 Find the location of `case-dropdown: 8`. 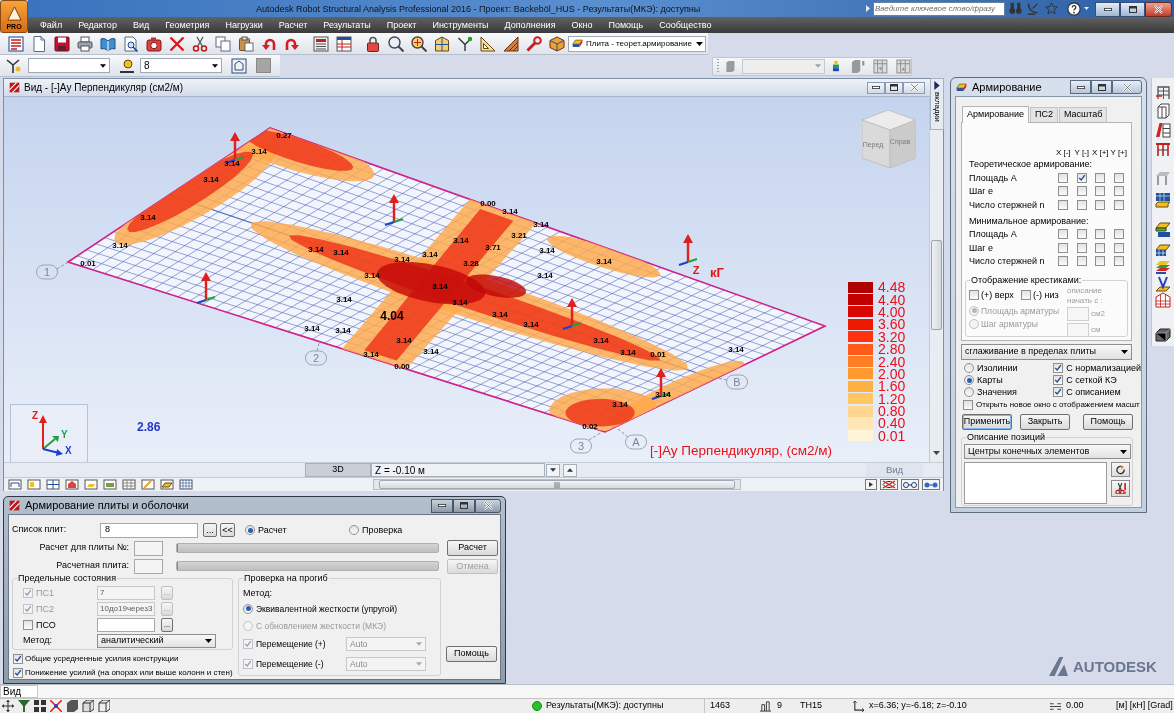

case-dropdown: 8 is located at coordinates (181, 65).